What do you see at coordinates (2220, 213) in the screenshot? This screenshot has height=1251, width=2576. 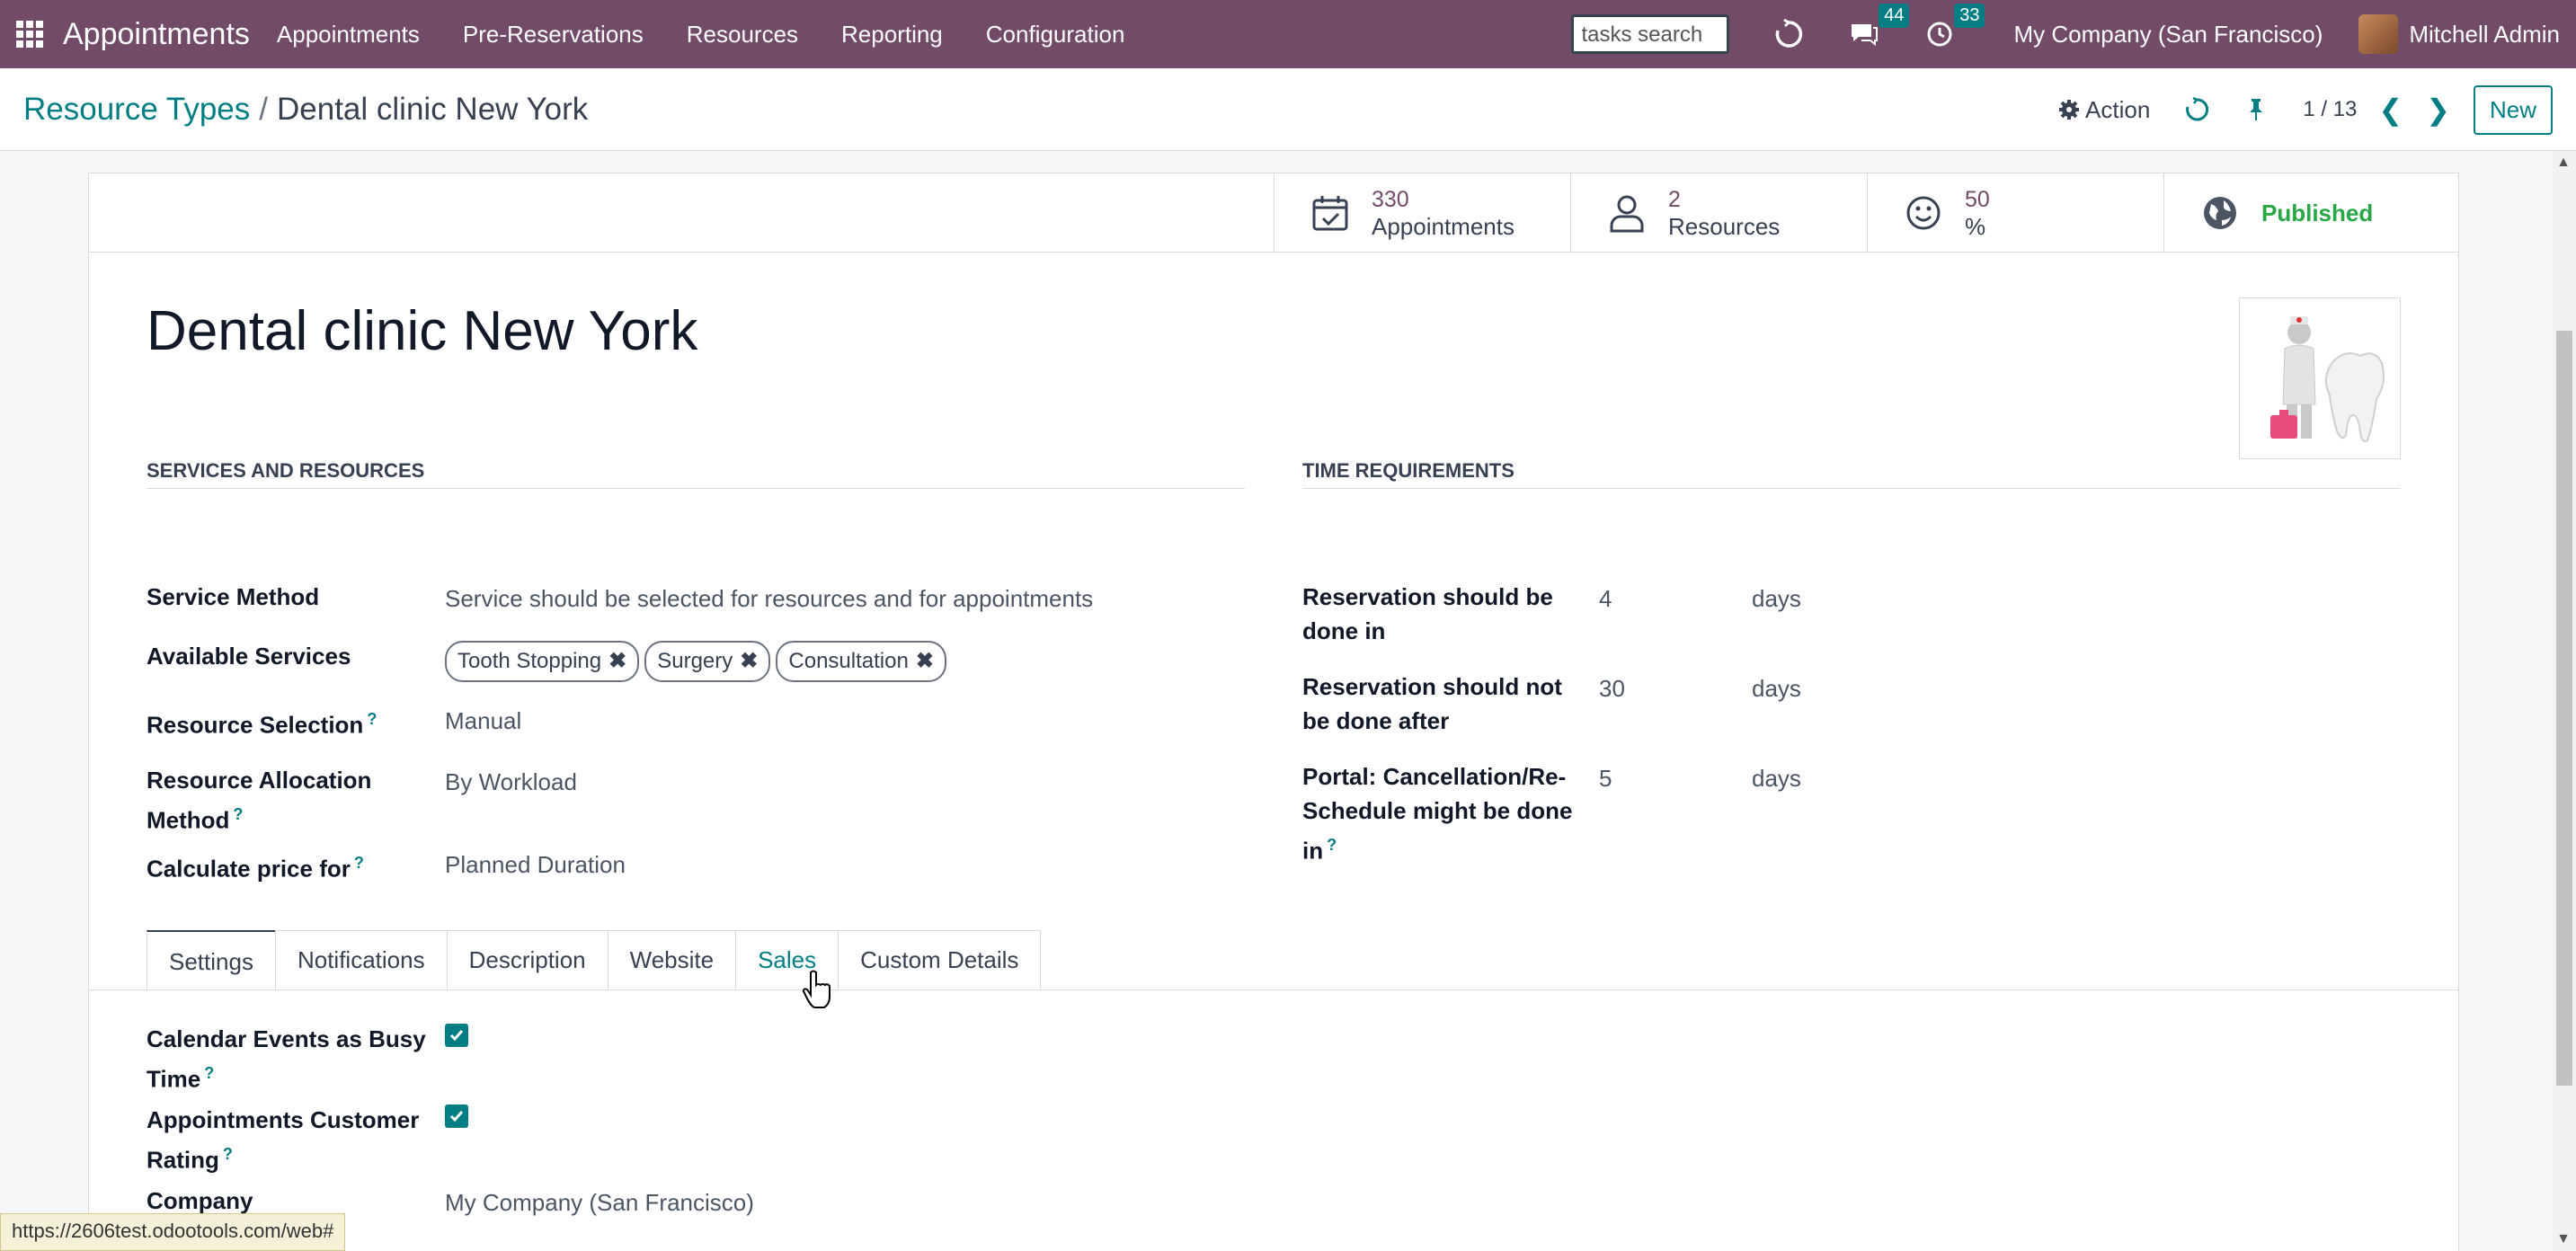 I see `globe-icon` at bounding box center [2220, 213].